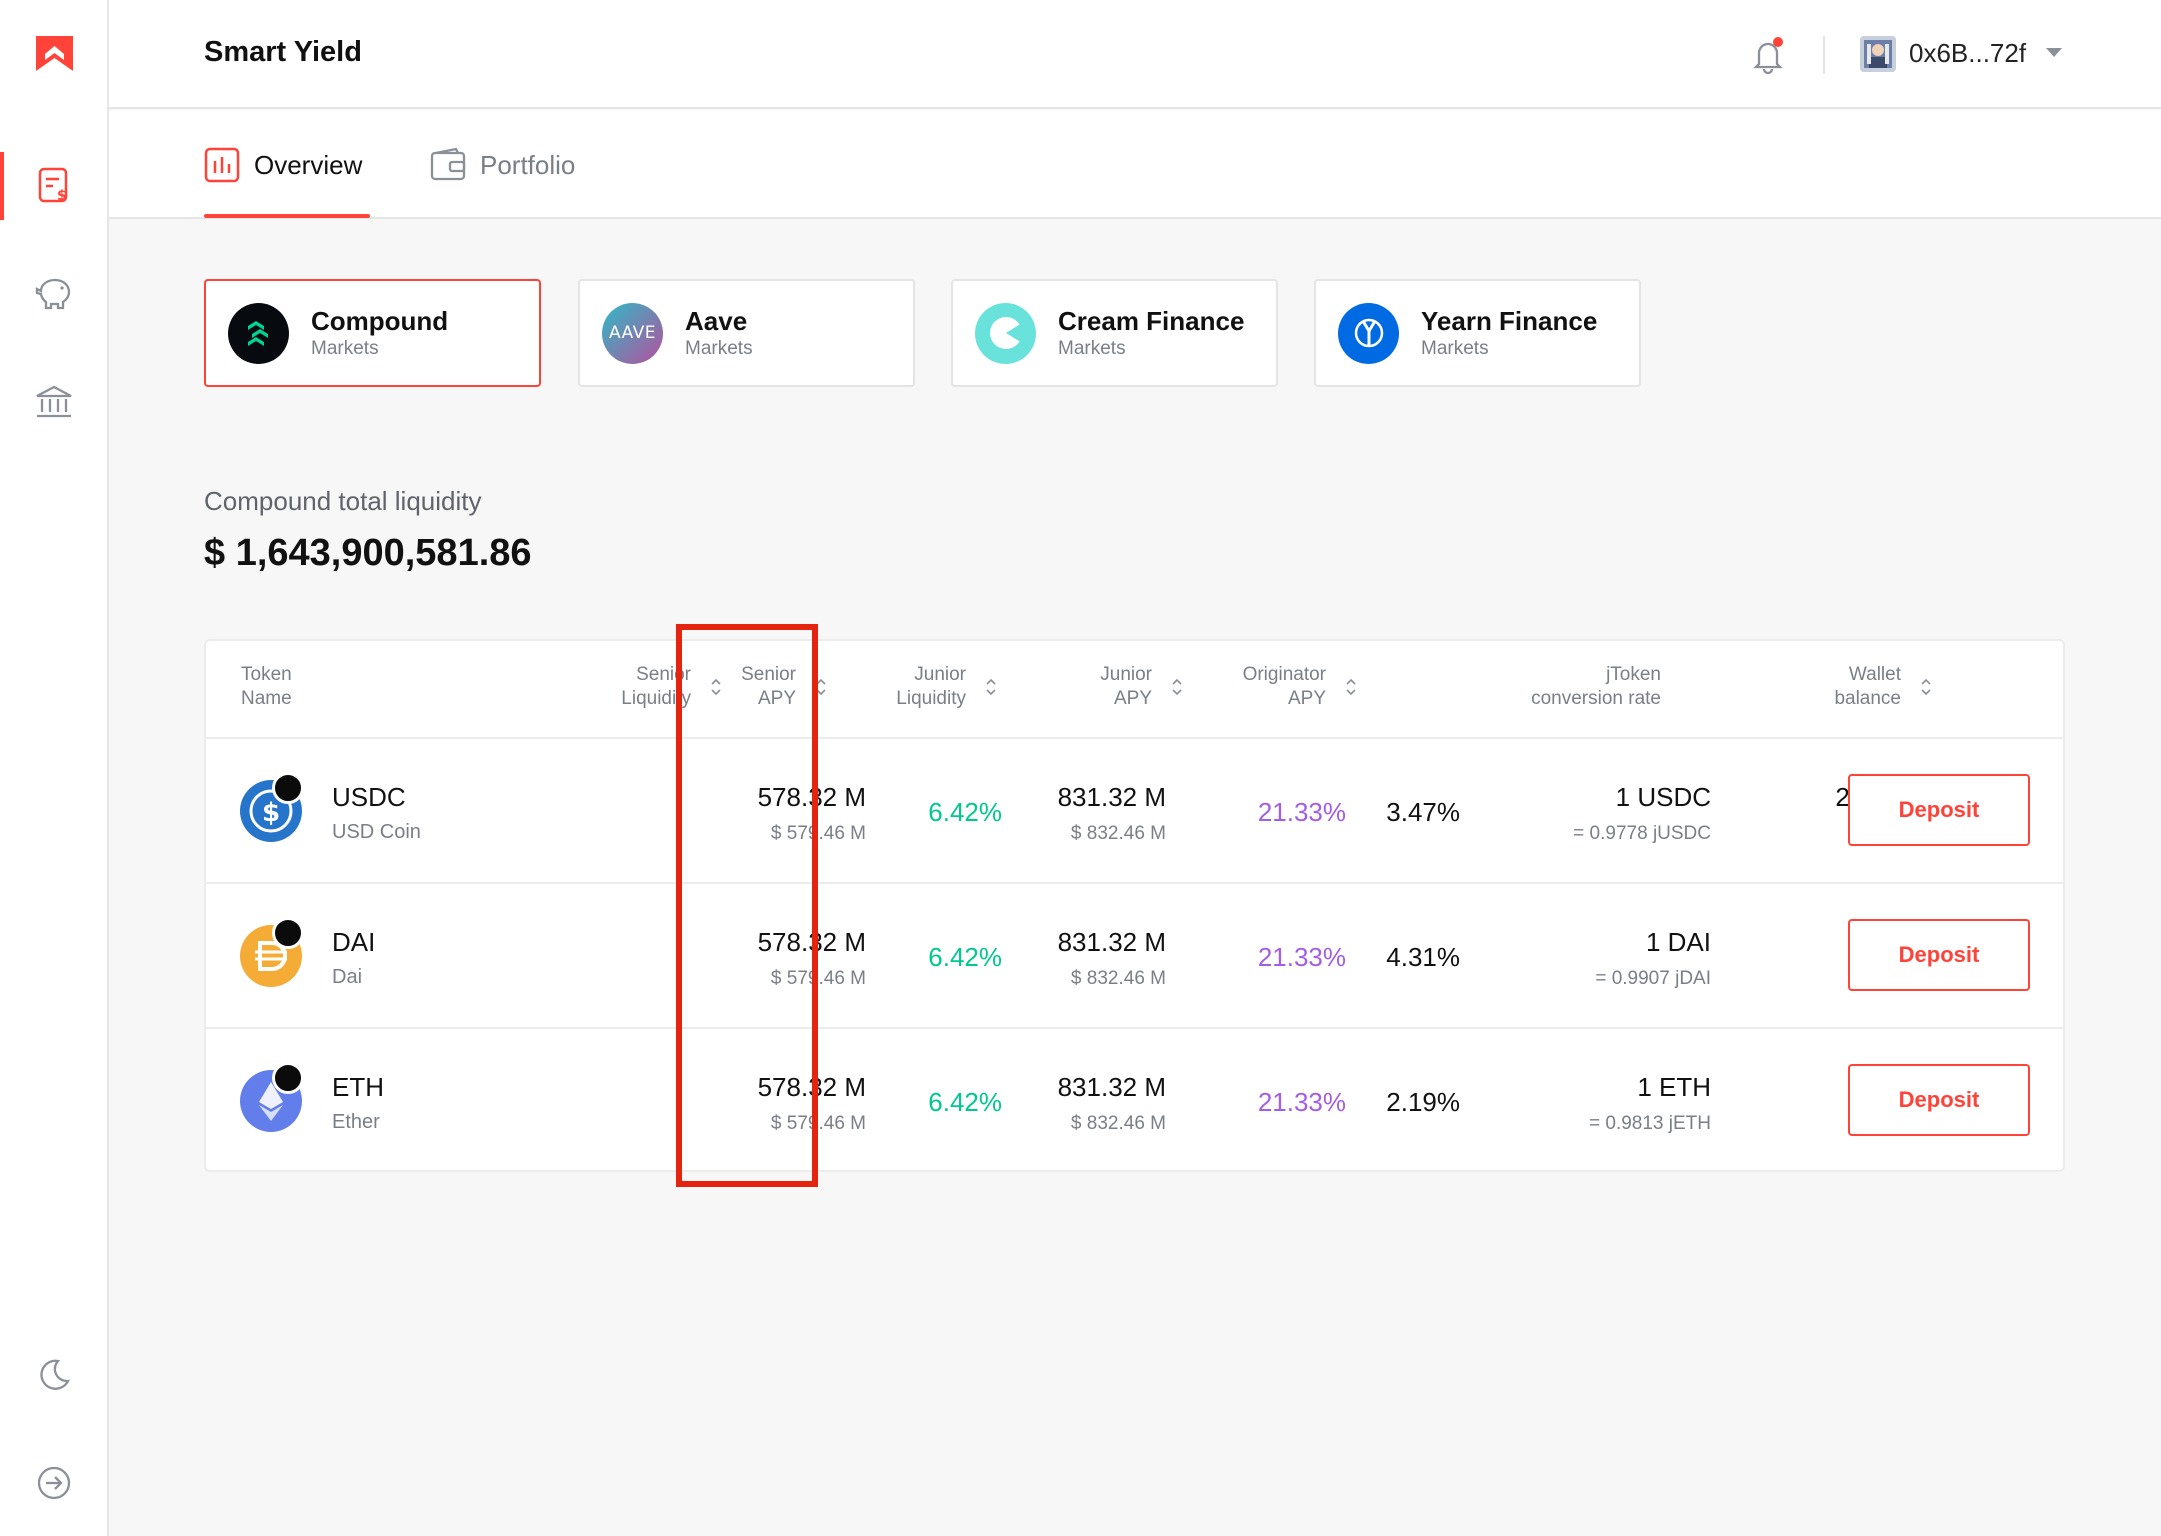 The image size is (2161, 1536). What do you see at coordinates (1005, 333) in the screenshot?
I see `cream-logo-icon` at bounding box center [1005, 333].